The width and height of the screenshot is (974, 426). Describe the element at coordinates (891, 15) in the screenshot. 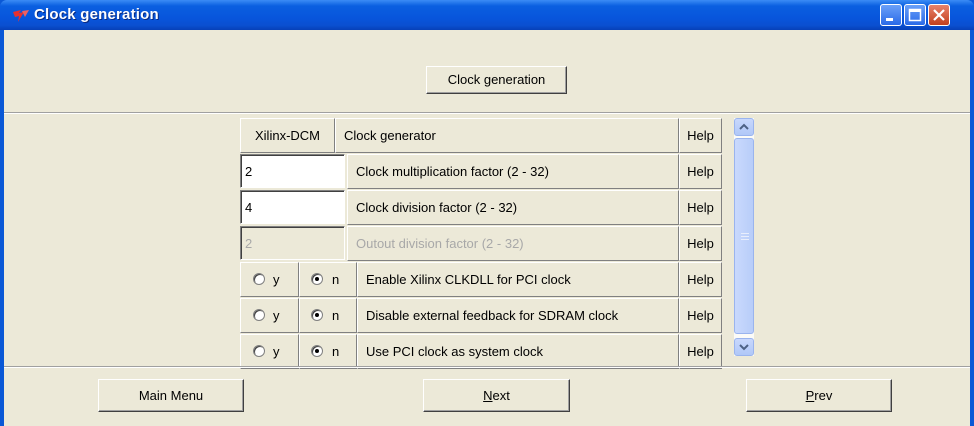

I see `minimize-button` at that location.